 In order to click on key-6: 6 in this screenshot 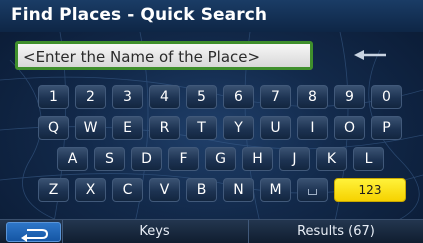, I will do `click(238, 97)`.